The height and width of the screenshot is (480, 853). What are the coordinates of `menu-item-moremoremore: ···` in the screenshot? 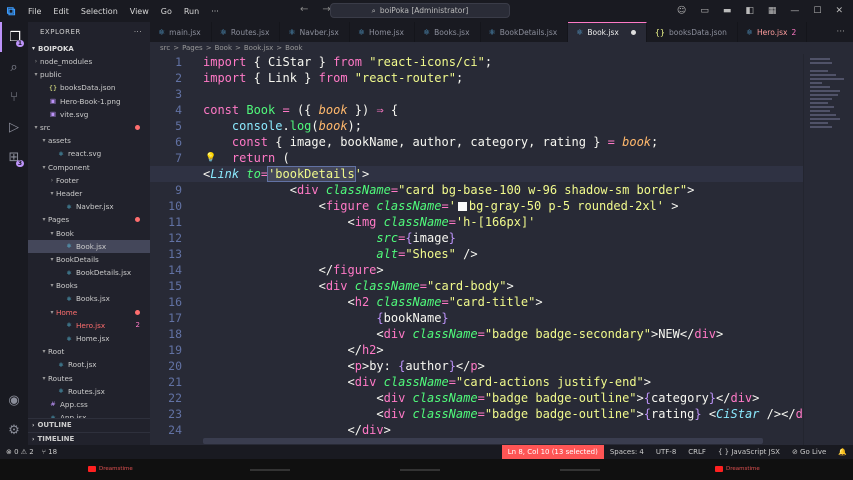 It's located at (215, 11).